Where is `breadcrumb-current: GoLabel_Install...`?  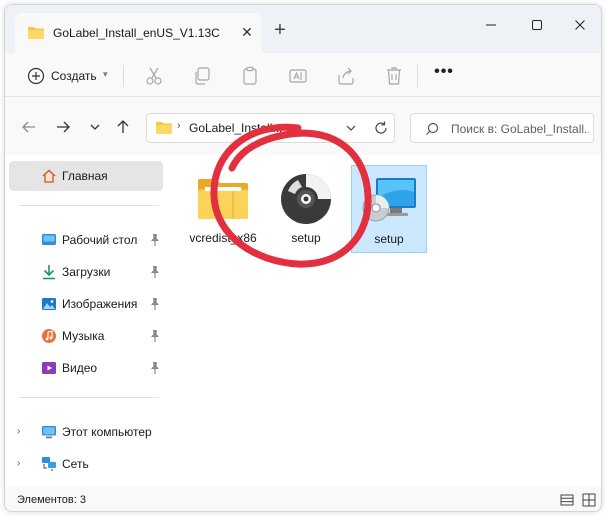
breadcrumb-current: GoLabel_Install... is located at coordinates (235, 128).